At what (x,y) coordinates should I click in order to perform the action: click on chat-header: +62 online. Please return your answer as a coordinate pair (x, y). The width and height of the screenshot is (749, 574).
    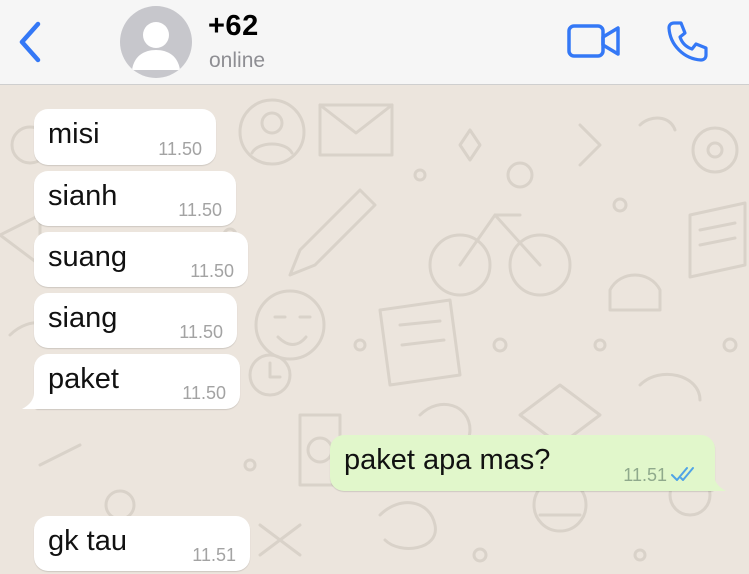
    Looking at the image, I should click on (374, 42).